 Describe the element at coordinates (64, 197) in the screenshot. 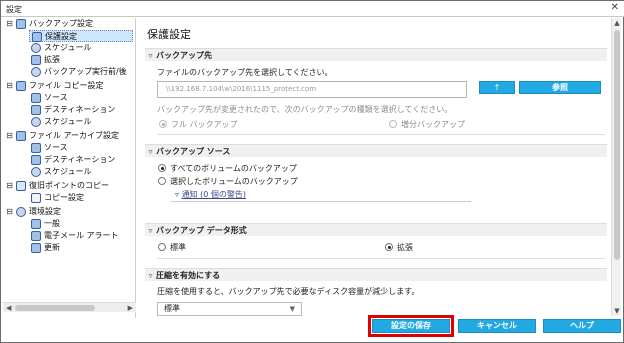

I see `tree-item-label: コピー設定` at that location.